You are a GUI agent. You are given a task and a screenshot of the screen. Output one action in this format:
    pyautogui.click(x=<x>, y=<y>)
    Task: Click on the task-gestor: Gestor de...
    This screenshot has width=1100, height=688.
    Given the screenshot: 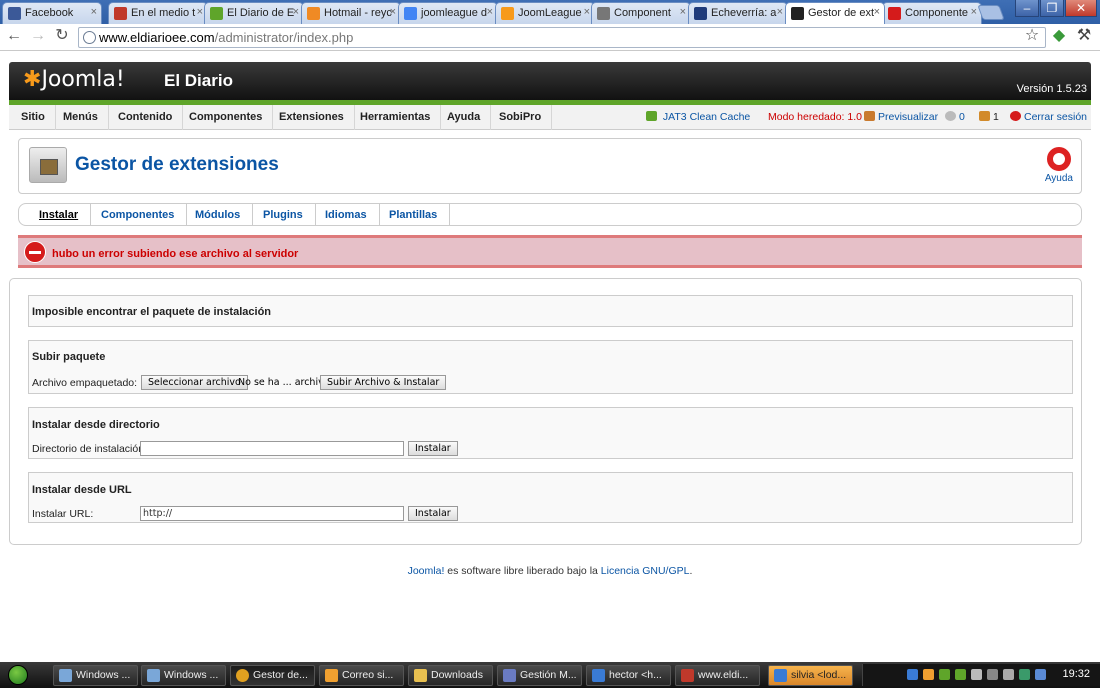 What is the action you would take?
    pyautogui.click(x=272, y=675)
    